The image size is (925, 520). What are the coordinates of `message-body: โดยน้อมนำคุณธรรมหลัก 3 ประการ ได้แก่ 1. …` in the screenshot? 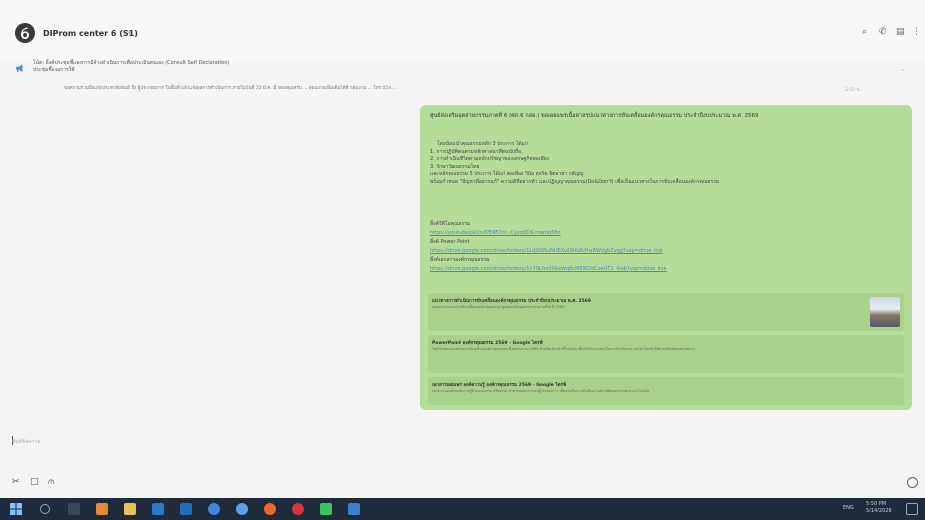 It's located at (574, 164).